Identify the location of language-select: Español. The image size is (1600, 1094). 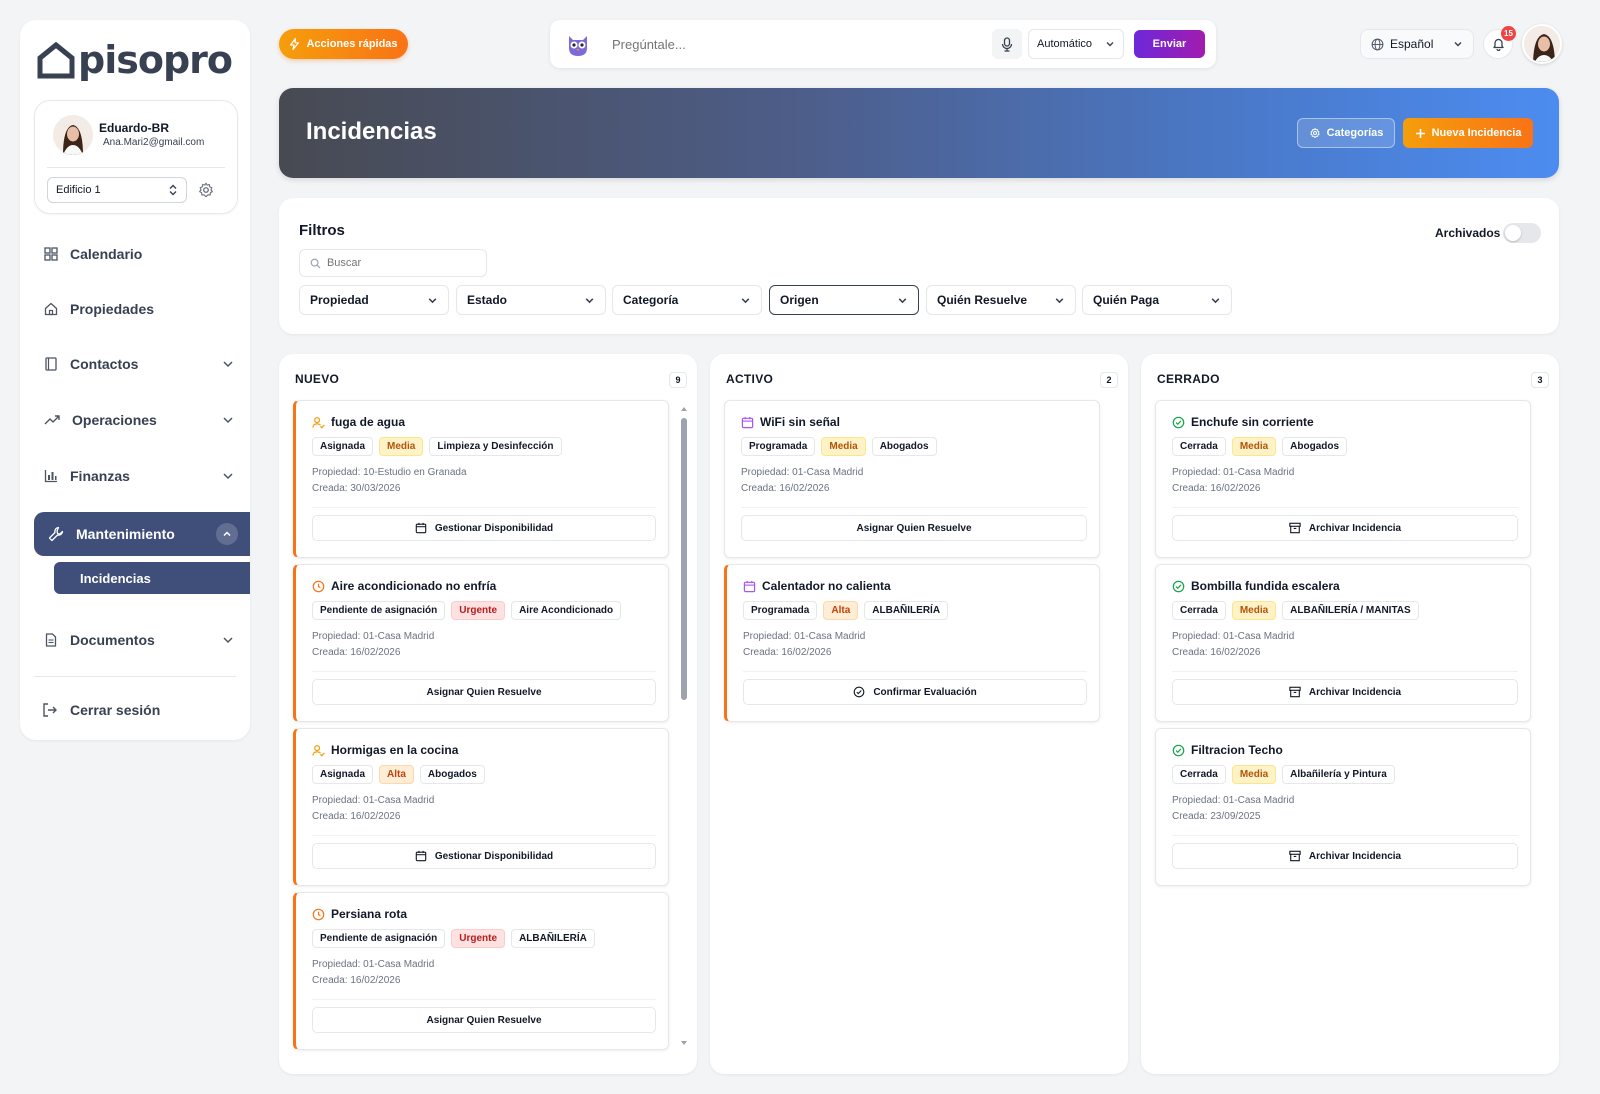
(1417, 44).